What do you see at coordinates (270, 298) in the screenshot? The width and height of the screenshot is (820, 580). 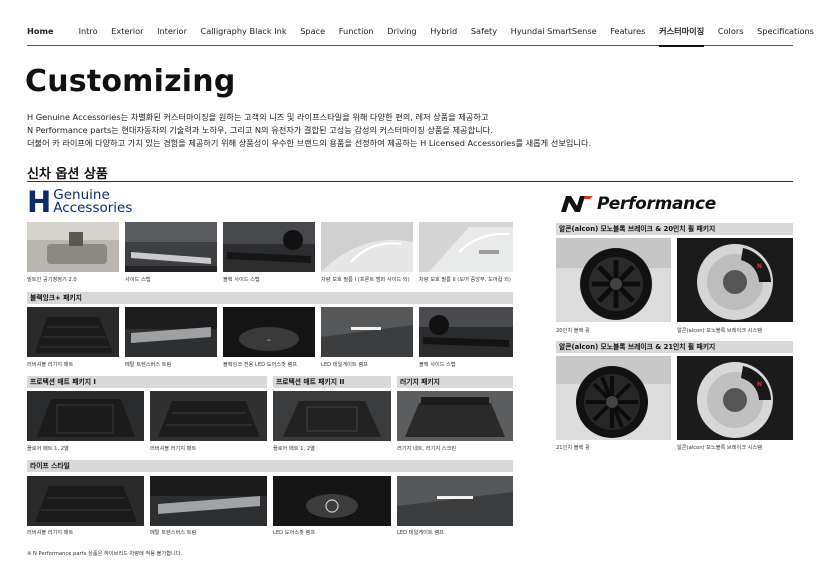 I see `black-ink-package-title: 블랙잉크+ 패키지` at bounding box center [270, 298].